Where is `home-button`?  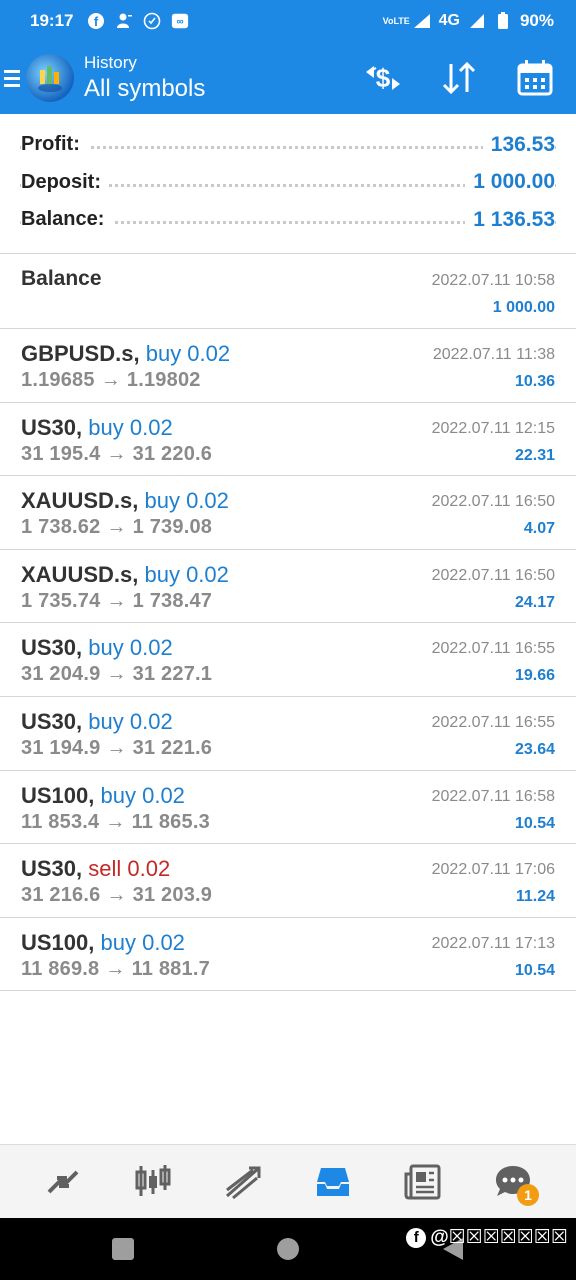
home-button is located at coordinates (288, 1249).